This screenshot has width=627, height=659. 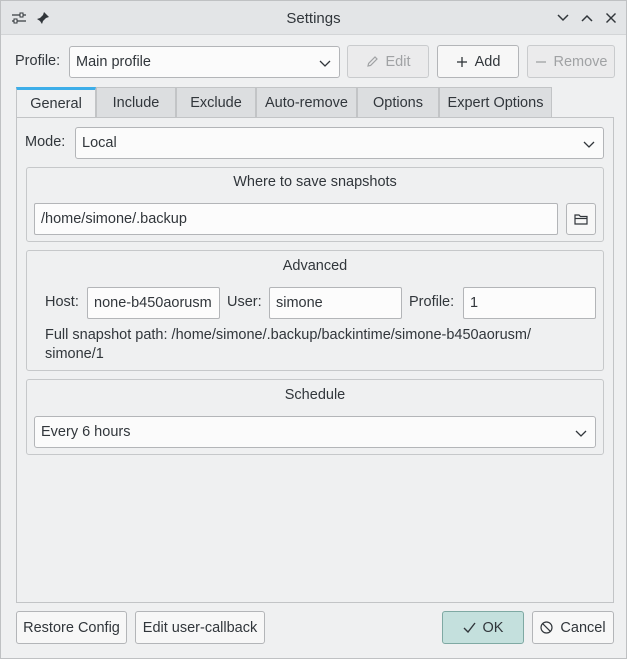 I want to click on minimize-icon, so click(x=563, y=18).